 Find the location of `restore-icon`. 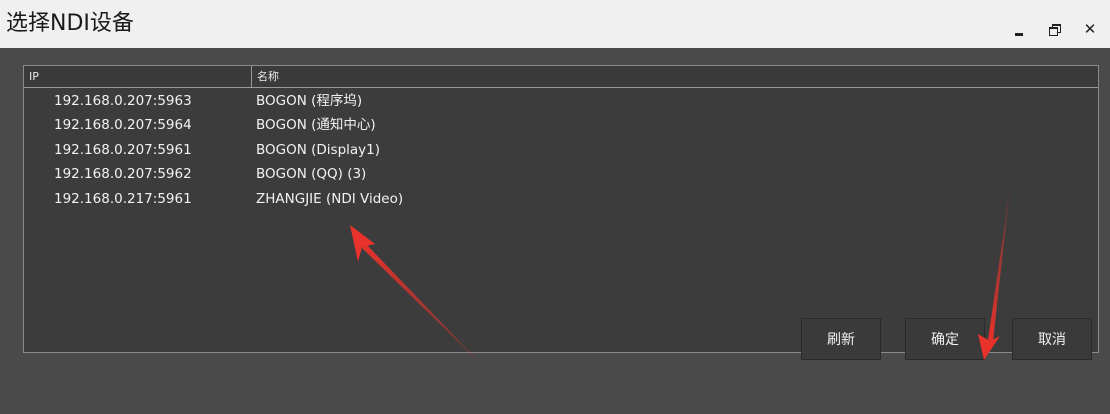

restore-icon is located at coordinates (1054, 30).